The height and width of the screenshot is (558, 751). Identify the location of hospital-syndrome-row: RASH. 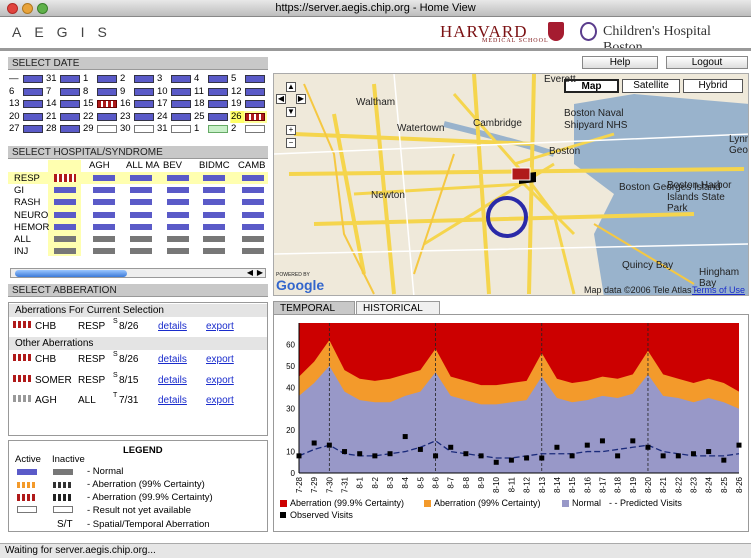
(138, 202).